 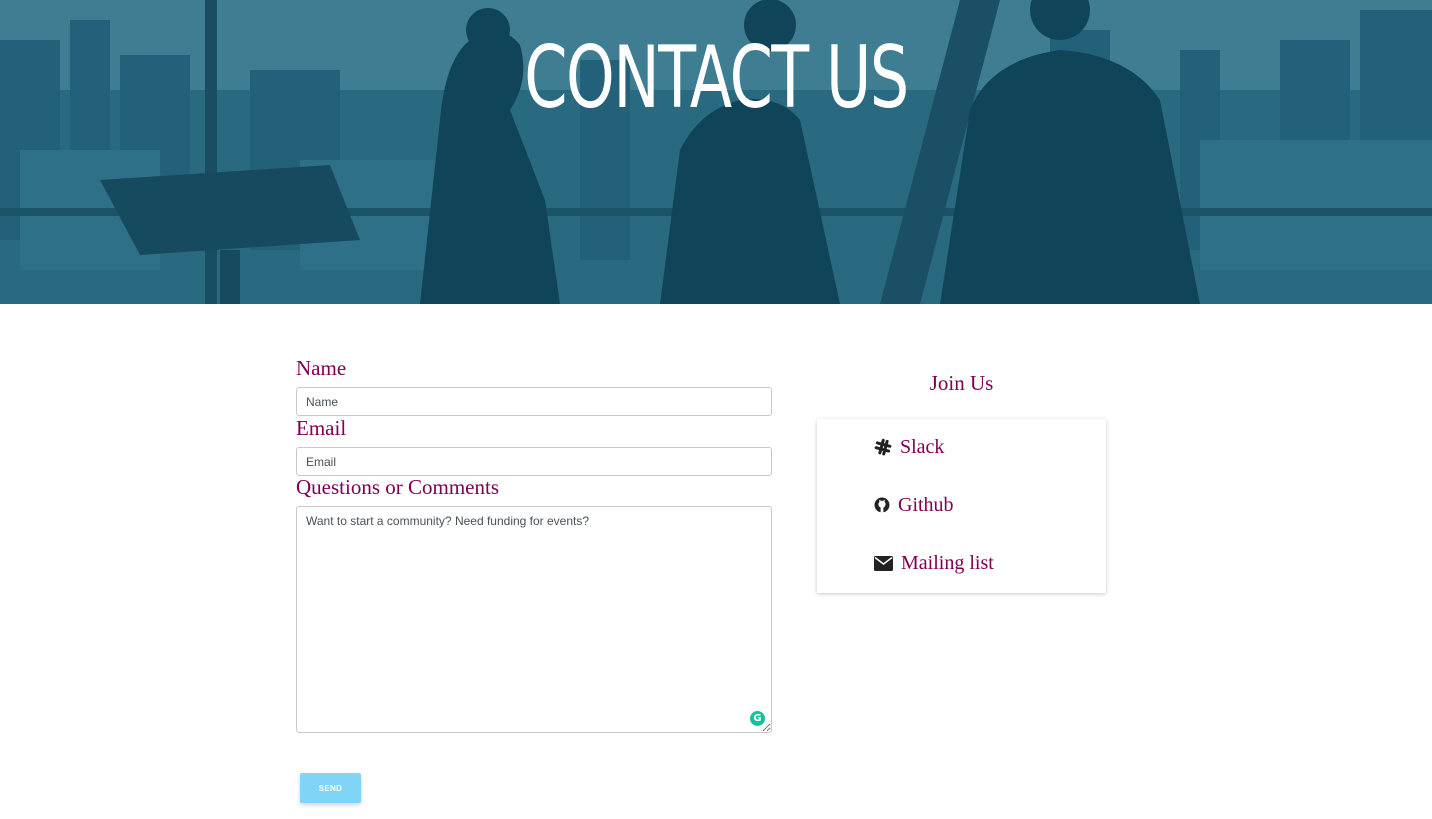 What do you see at coordinates (947, 563) in the screenshot?
I see `mailing-list-link-label: Mailing list` at bounding box center [947, 563].